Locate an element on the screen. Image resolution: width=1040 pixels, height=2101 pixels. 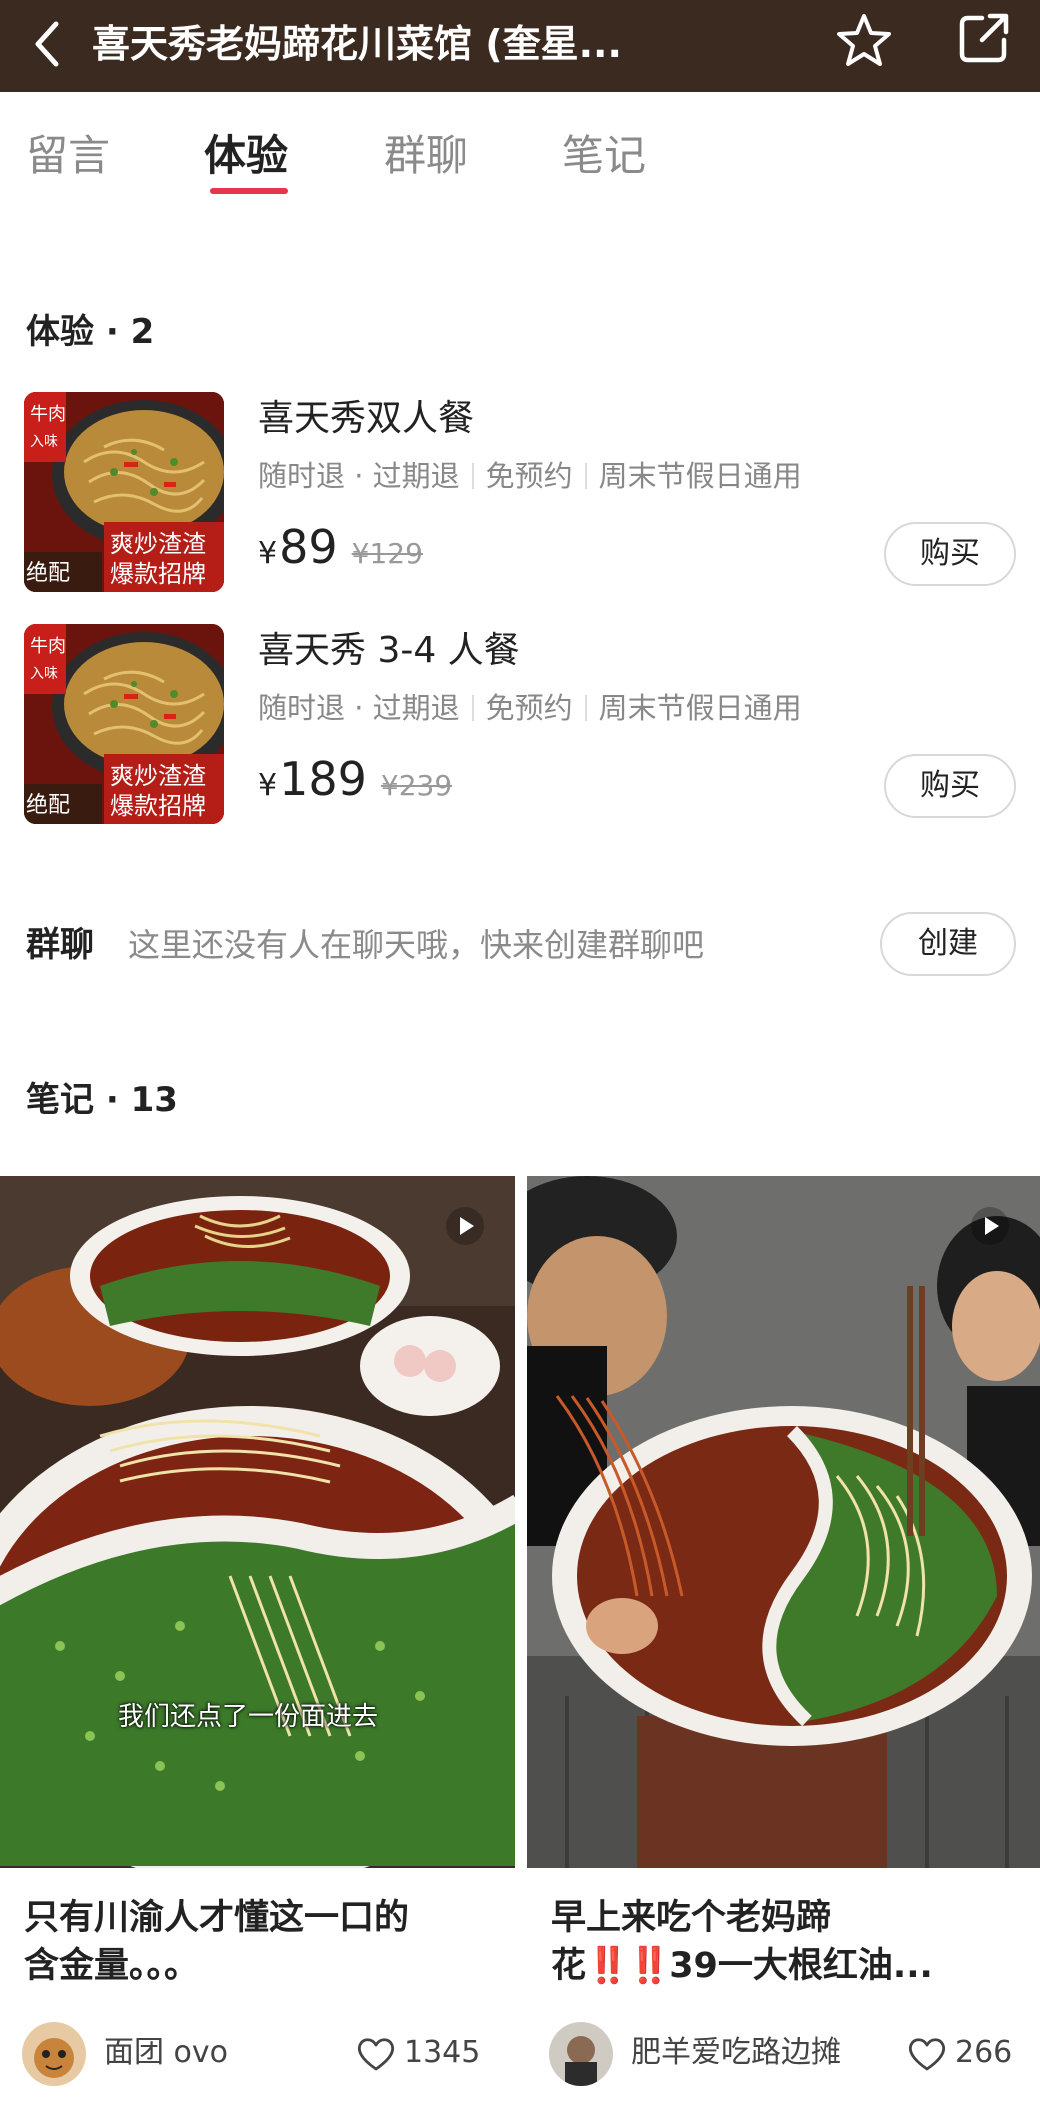
group-chat-label: 群聊 is located at coordinates (60, 945).